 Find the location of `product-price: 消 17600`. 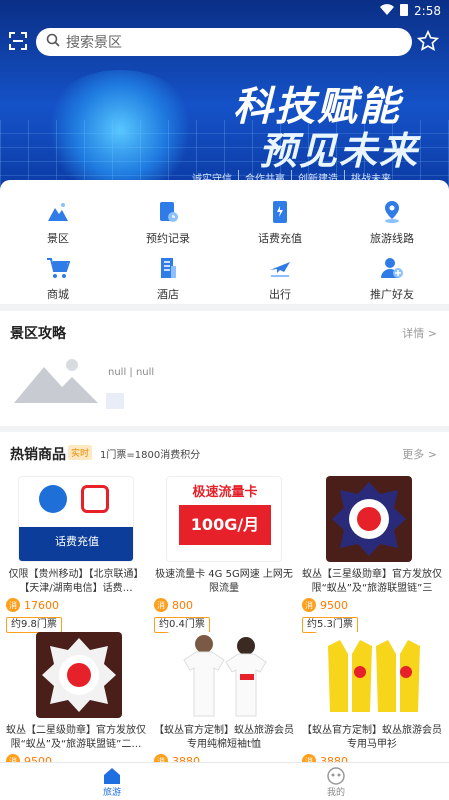

product-price: 消 17600 is located at coordinates (32, 605).